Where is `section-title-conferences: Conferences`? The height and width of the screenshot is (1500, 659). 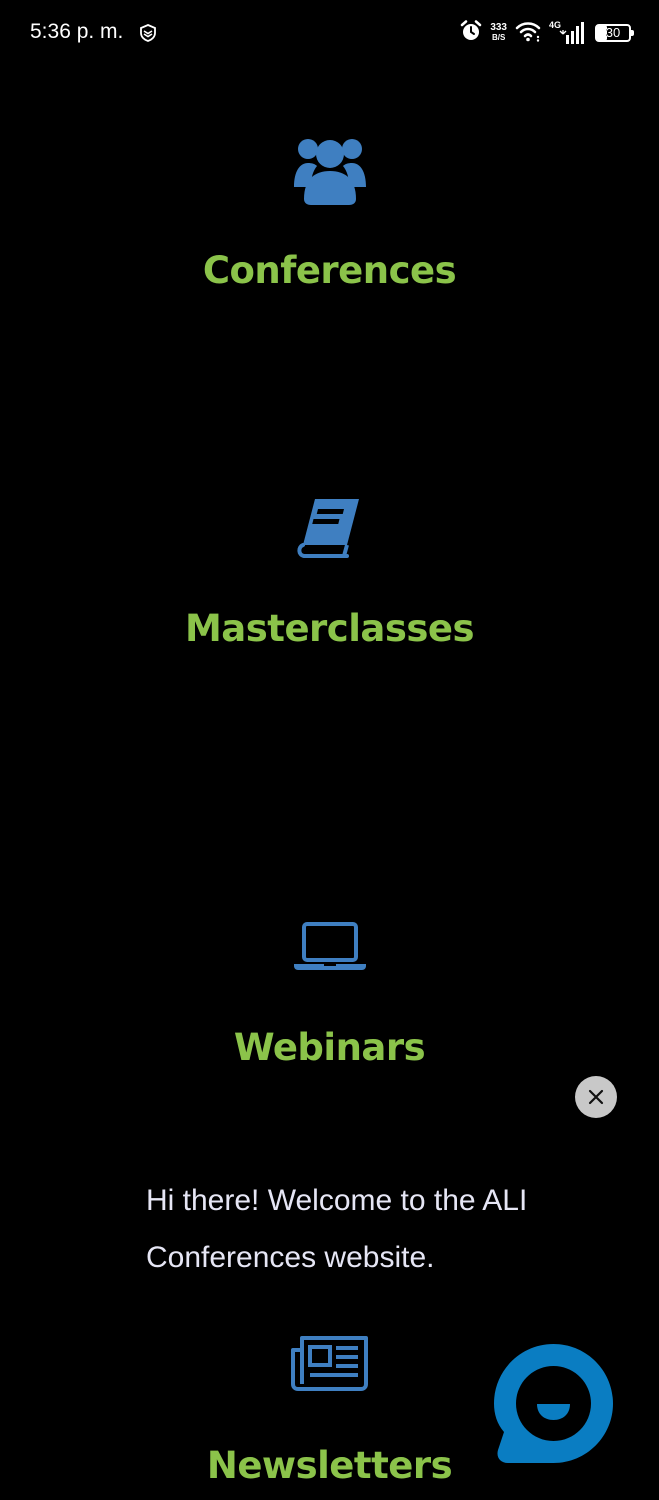 section-title-conferences: Conferences is located at coordinates (329, 270).